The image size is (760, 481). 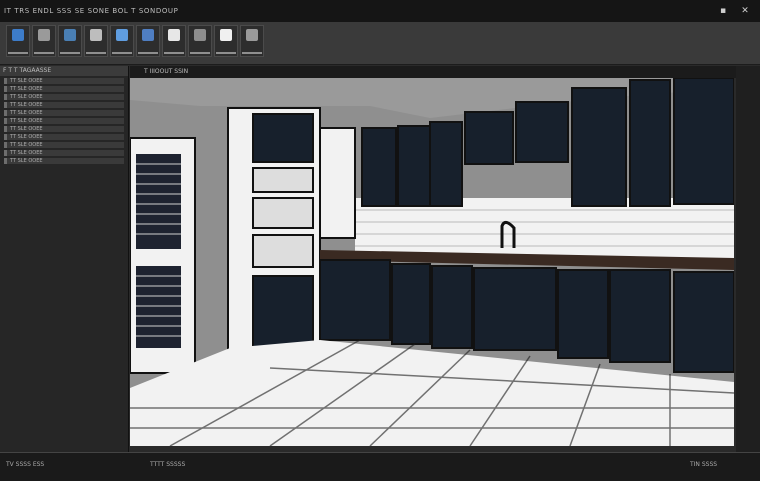 What do you see at coordinates (25, 464) in the screenshot?
I see `status-left: TV SSSS ESS` at bounding box center [25, 464].